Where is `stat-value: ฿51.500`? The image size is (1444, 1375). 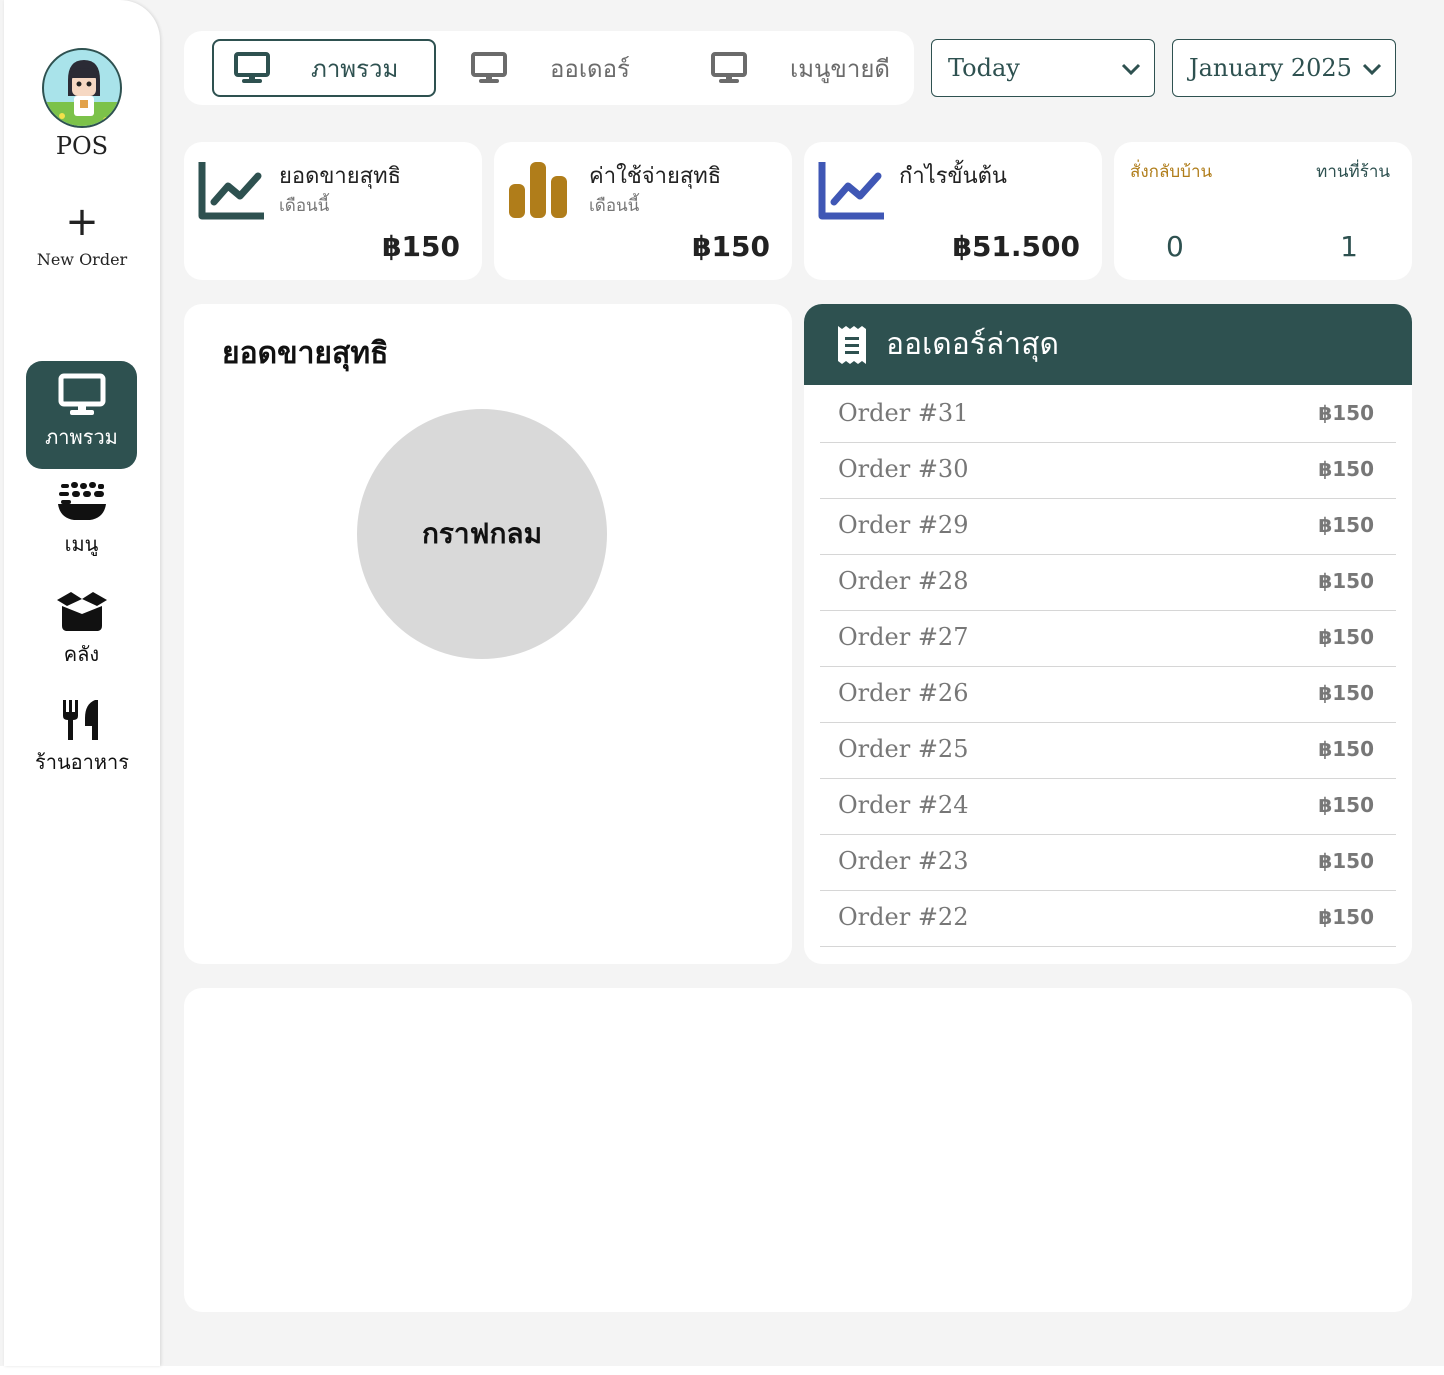
stat-value: ฿51.500 is located at coordinates (1016, 246).